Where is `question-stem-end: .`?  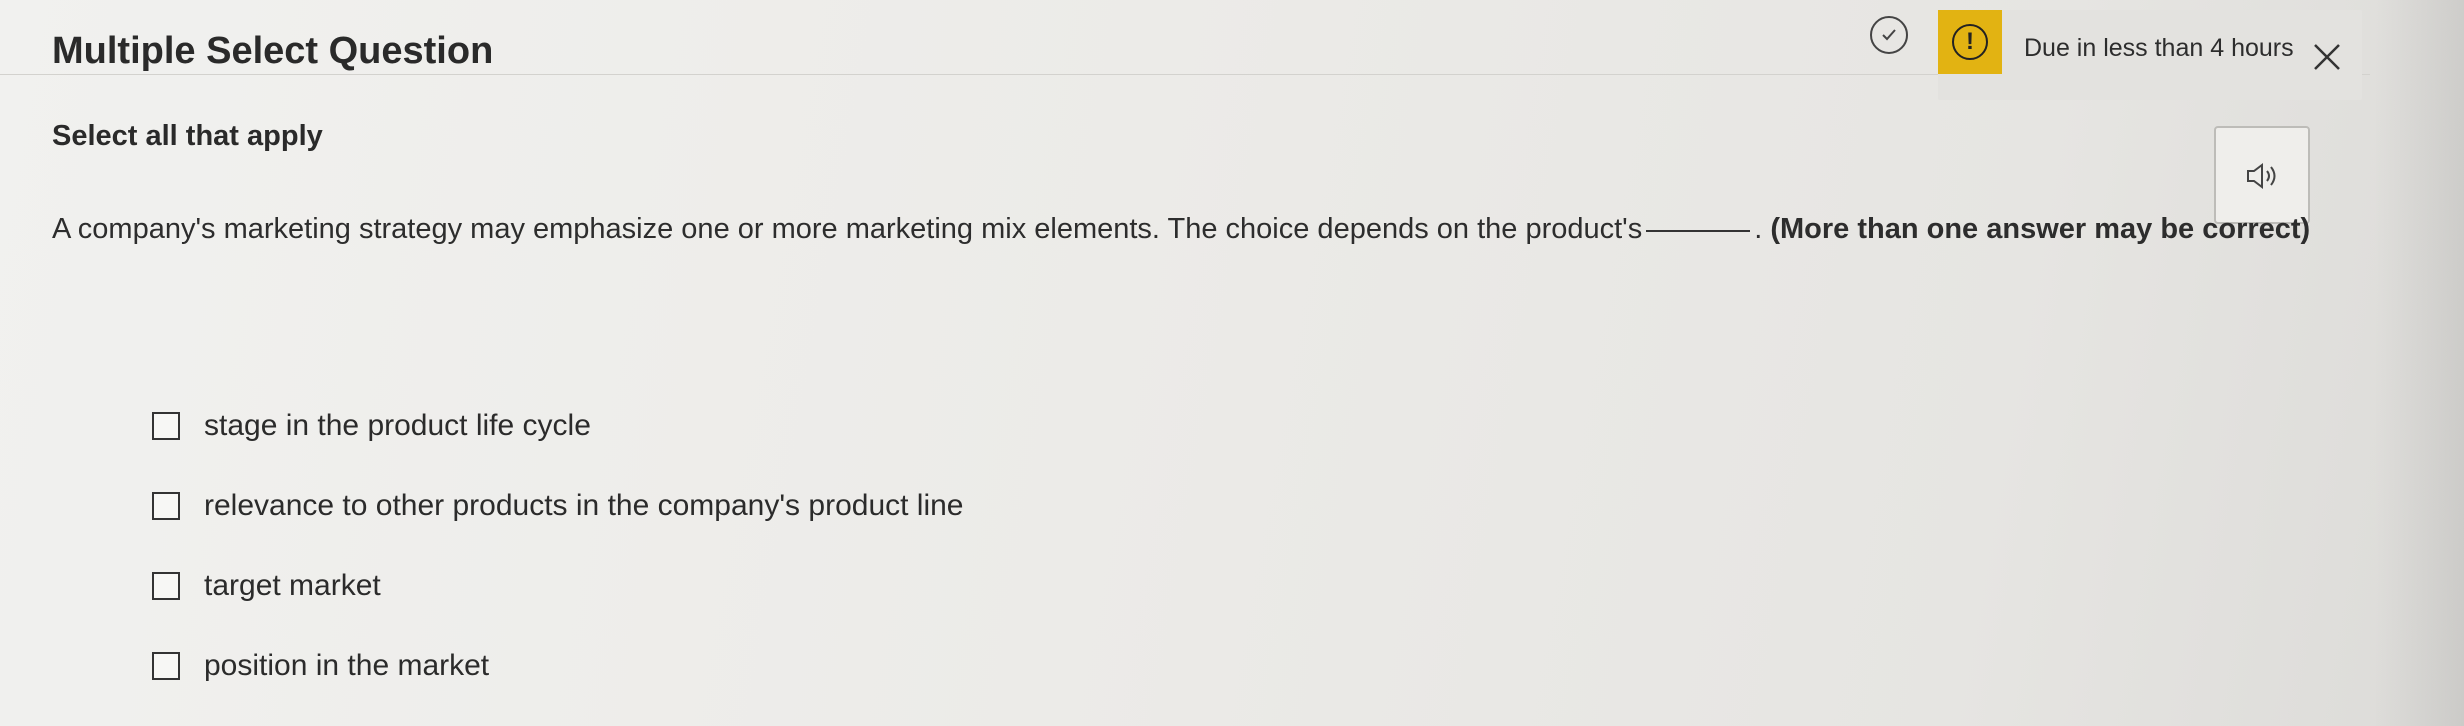
question-stem-end: . is located at coordinates (1758, 229).